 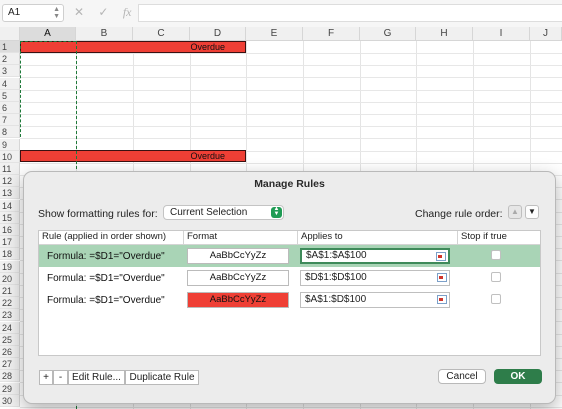 What do you see at coordinates (375, 256) in the screenshot?
I see `applies-to-field: $A$1:$A$100` at bounding box center [375, 256].